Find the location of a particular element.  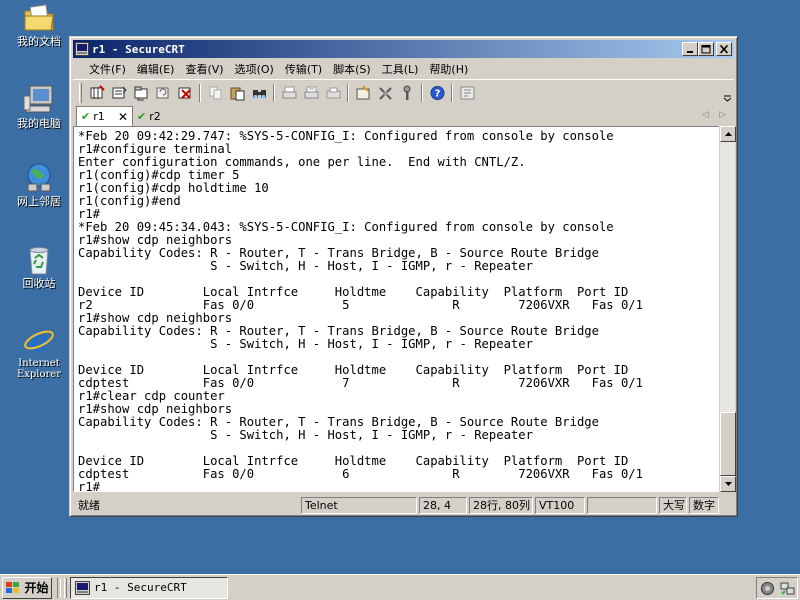

minimize-button is located at coordinates (690, 49).